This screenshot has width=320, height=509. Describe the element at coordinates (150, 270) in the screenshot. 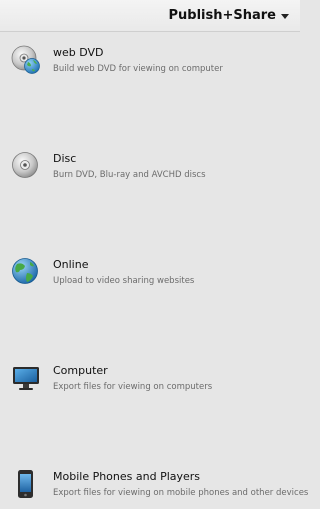

I see `option-online: Online Upload to video sharing websites` at that location.